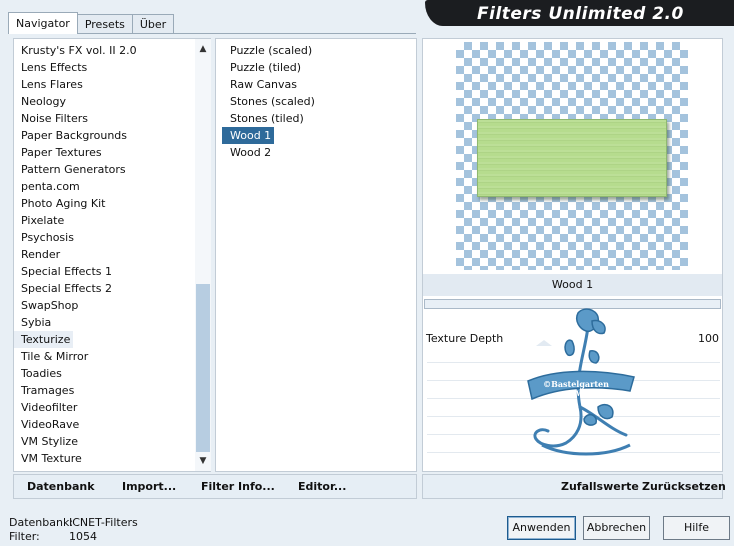  Describe the element at coordinates (104, 169) in the screenshot. I see `category-item: Pattern Generators` at that location.